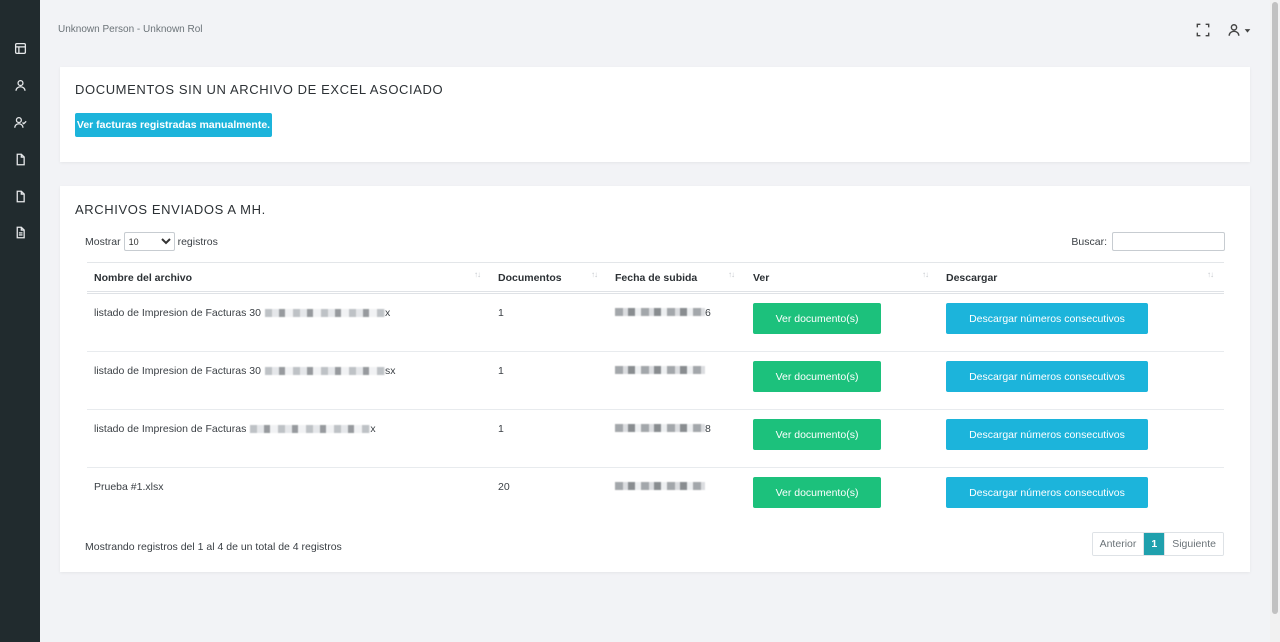  What do you see at coordinates (289, 277) in the screenshot?
I see `column-header-name: Nombre del archivo ↑↓` at bounding box center [289, 277].